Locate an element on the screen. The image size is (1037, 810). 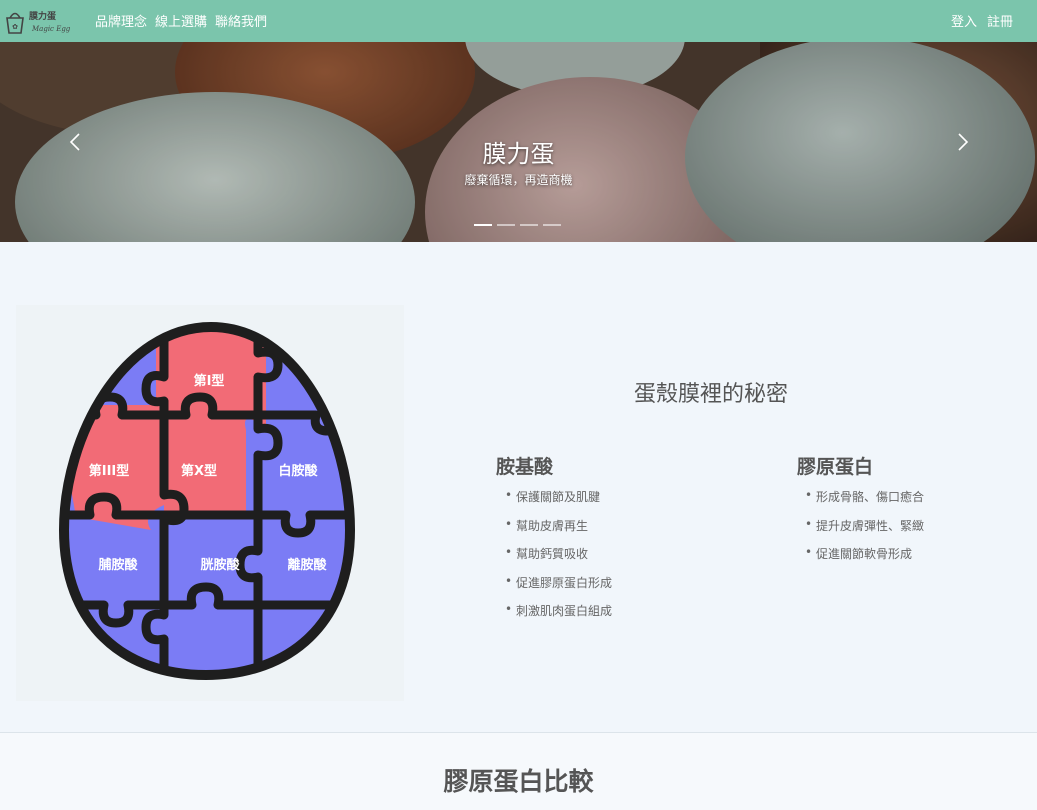
list-item: 保護關節及肌腱 is located at coordinates (552, 496).